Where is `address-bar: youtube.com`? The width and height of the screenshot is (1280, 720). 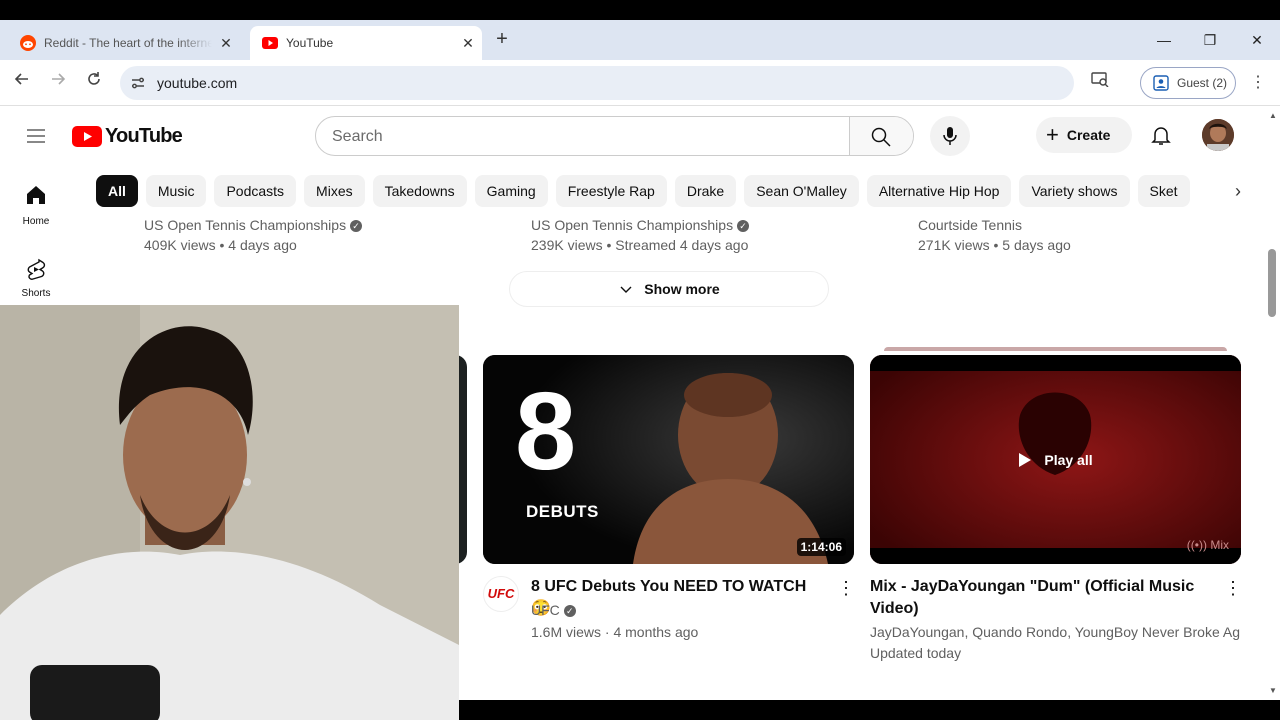
address-bar: youtube.com is located at coordinates (597, 83).